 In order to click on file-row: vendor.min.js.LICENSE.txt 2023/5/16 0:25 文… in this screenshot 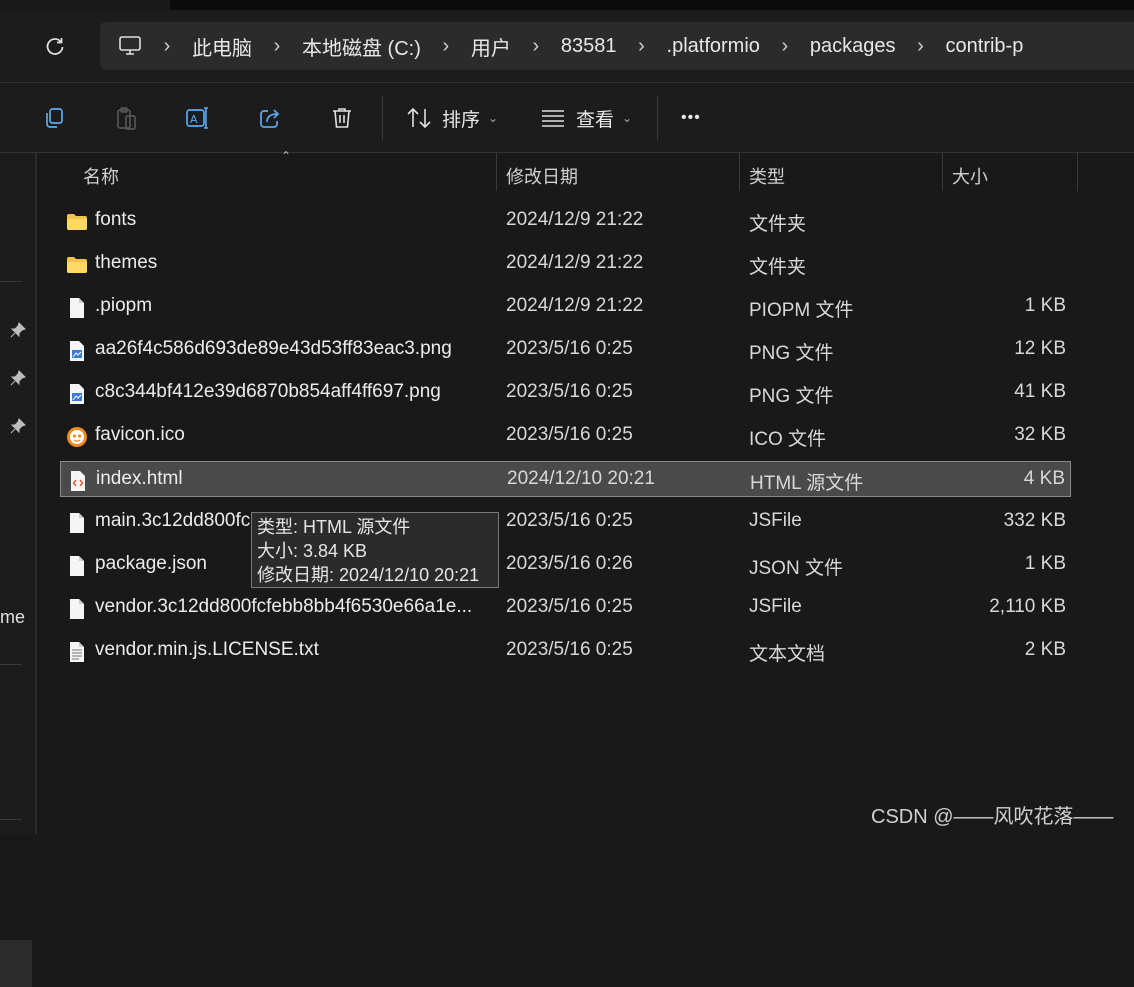, I will do `click(565, 651)`.